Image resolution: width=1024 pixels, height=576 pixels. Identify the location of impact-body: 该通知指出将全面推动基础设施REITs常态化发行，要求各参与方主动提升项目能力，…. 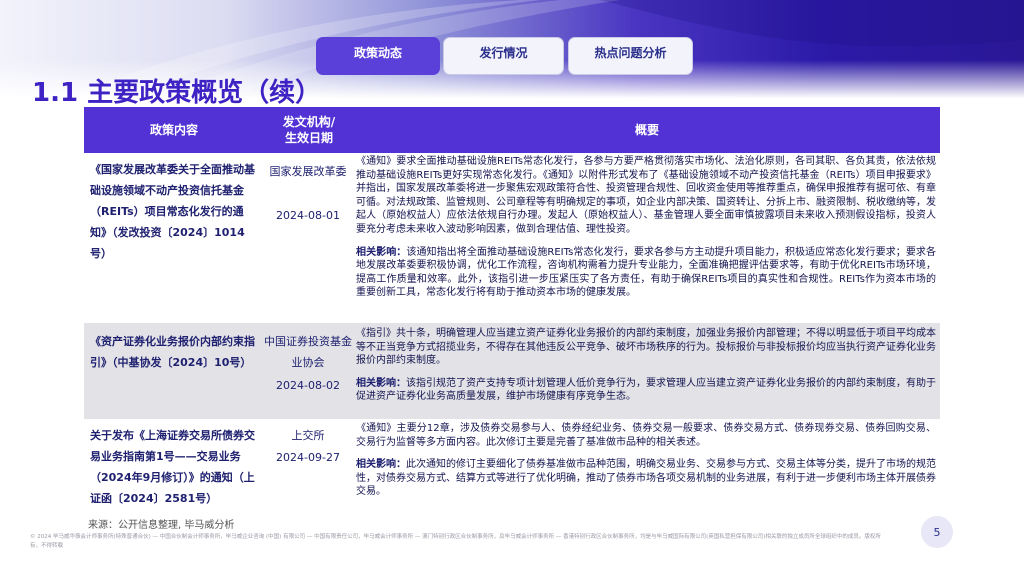
(646, 272).